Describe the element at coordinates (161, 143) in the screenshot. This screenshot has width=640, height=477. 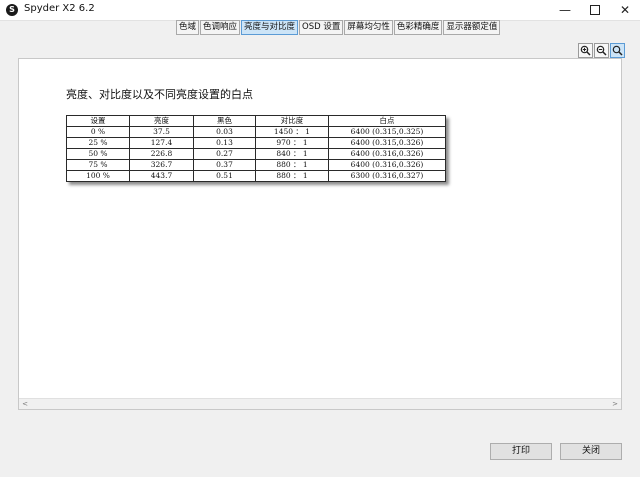
I see `luminance-cell: 127.4` at that location.